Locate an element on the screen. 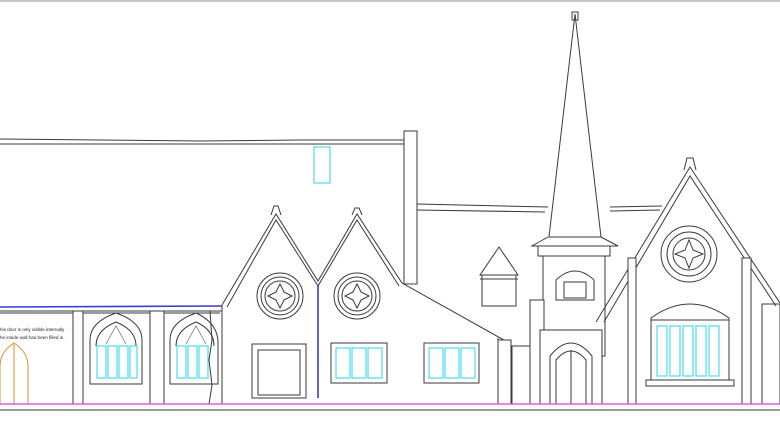 The width and height of the screenshot is (780, 426). right-gable is located at coordinates (687, 281).